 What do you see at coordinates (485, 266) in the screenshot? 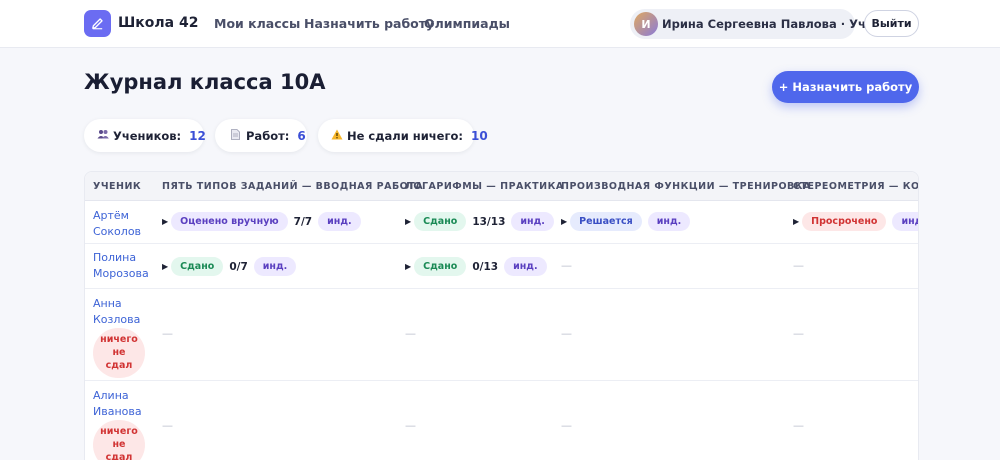
I see `score: 0/13` at bounding box center [485, 266].